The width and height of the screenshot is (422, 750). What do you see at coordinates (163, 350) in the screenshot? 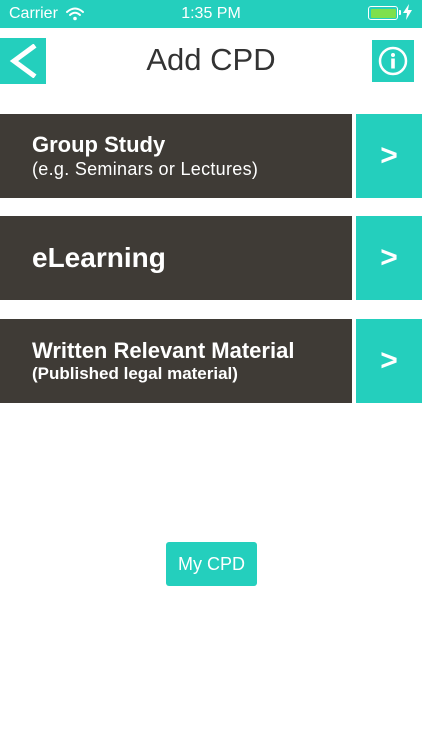
I see `row-title: Written Relevant Material` at bounding box center [163, 350].